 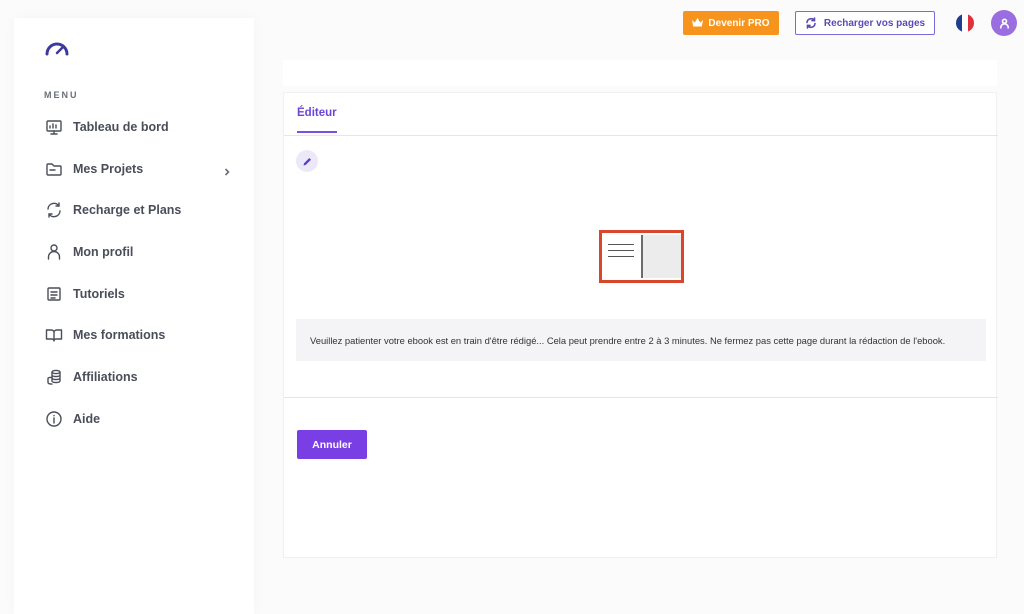 I want to click on sidebar-item-recharge-et-plans: Recharge et Plans, so click(x=139, y=210).